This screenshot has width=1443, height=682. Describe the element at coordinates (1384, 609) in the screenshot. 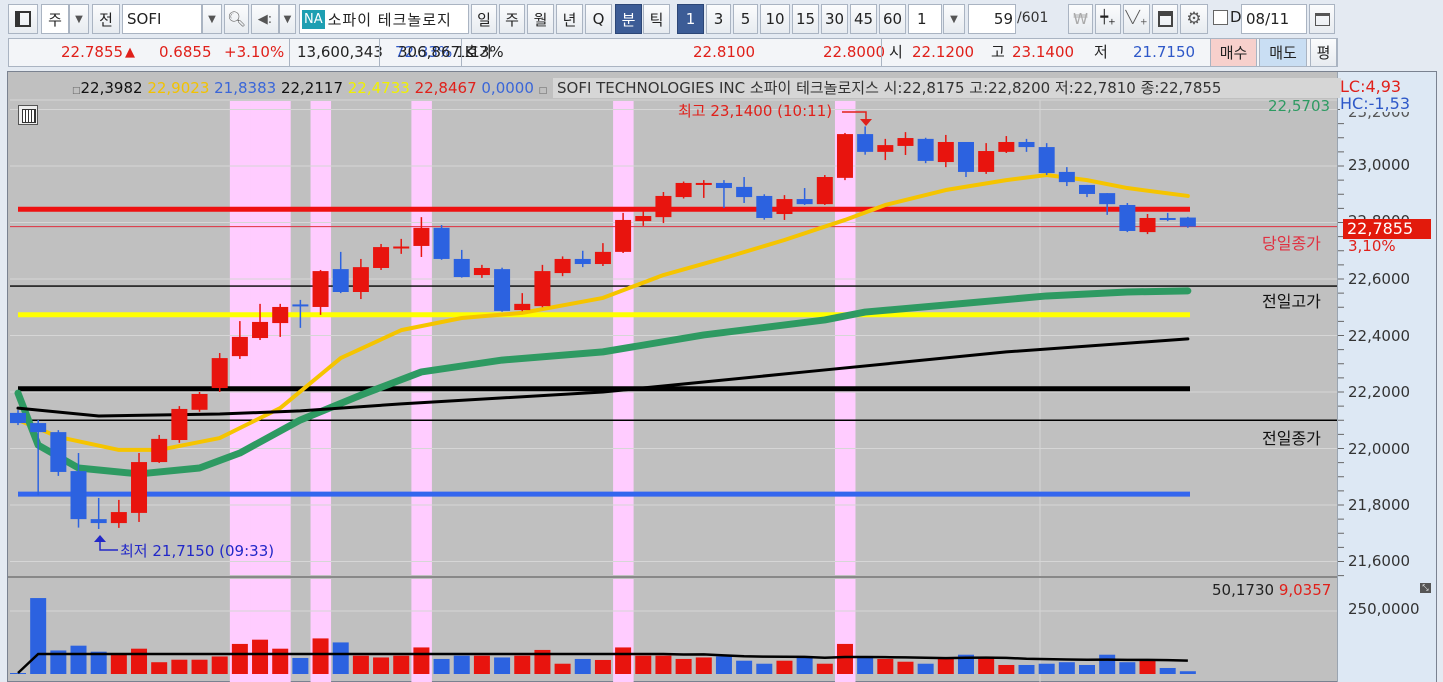

I see `volume-axis-tick: 250,0000` at that location.